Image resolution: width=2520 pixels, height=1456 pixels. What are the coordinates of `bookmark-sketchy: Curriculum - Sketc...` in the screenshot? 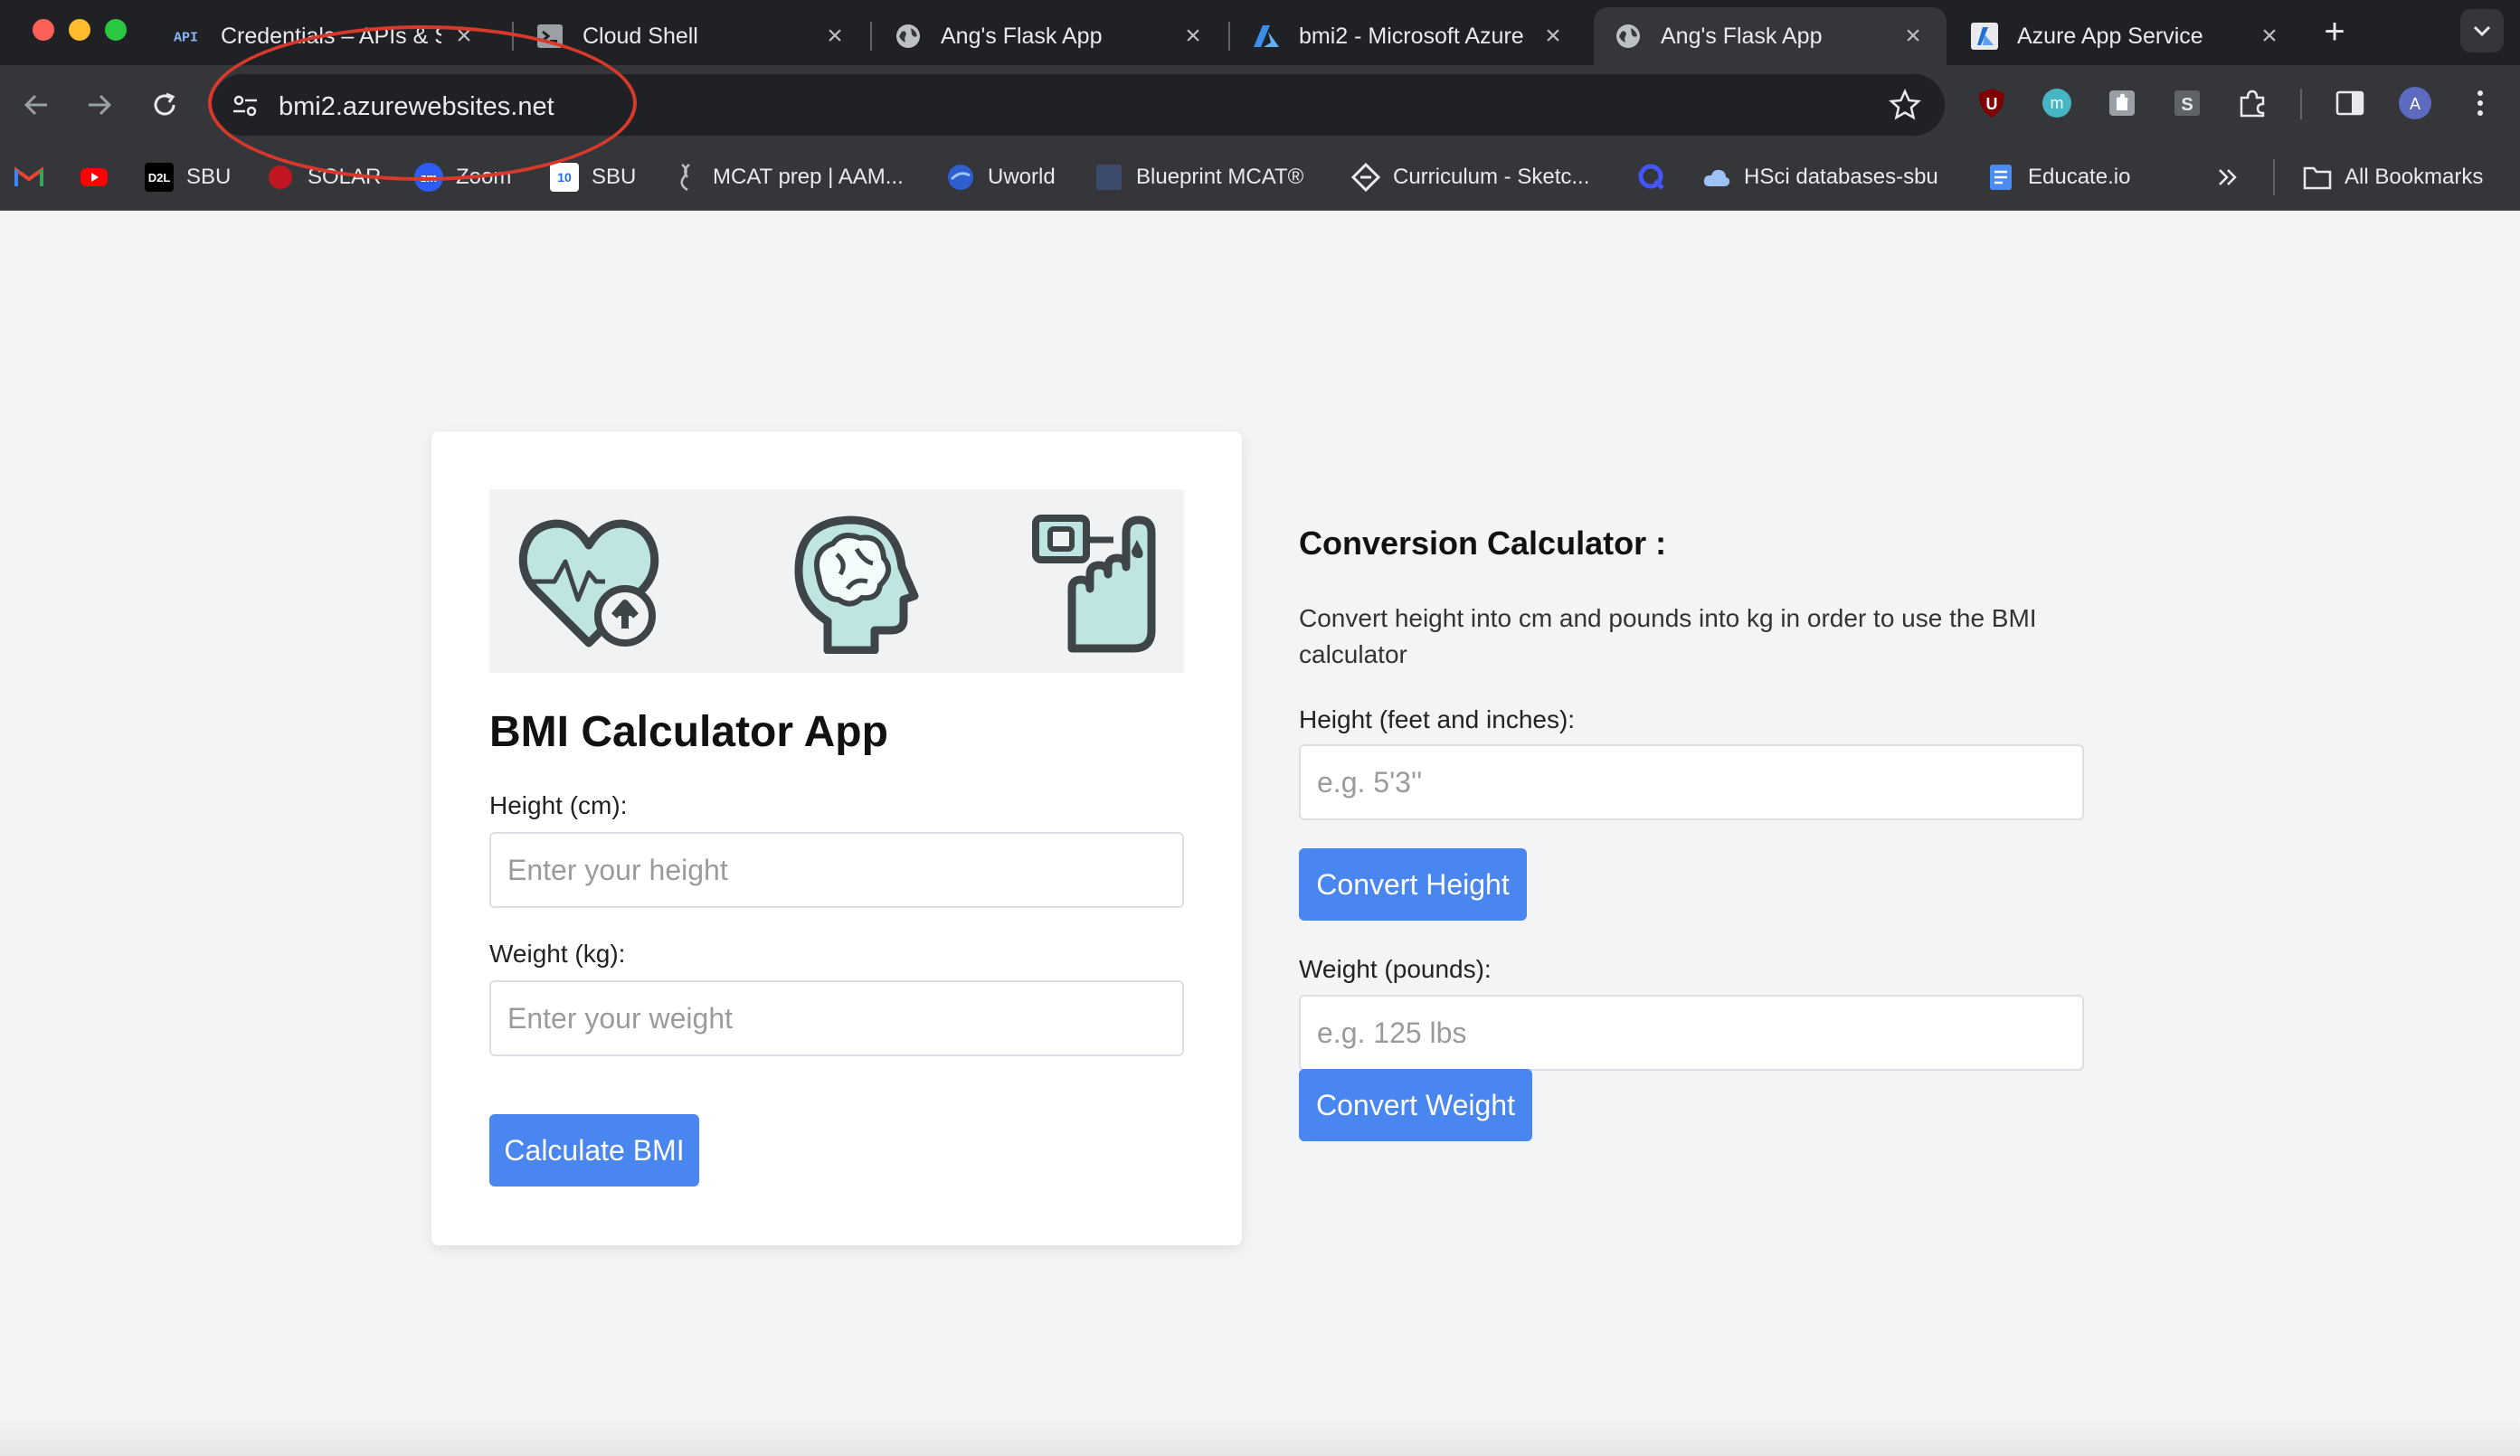 It's located at (1470, 177).